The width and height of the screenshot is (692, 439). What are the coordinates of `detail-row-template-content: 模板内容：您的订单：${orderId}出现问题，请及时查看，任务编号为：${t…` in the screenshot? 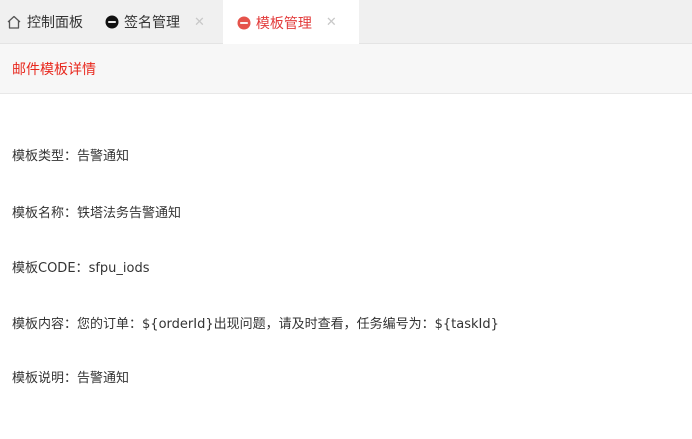 It's located at (255, 325).